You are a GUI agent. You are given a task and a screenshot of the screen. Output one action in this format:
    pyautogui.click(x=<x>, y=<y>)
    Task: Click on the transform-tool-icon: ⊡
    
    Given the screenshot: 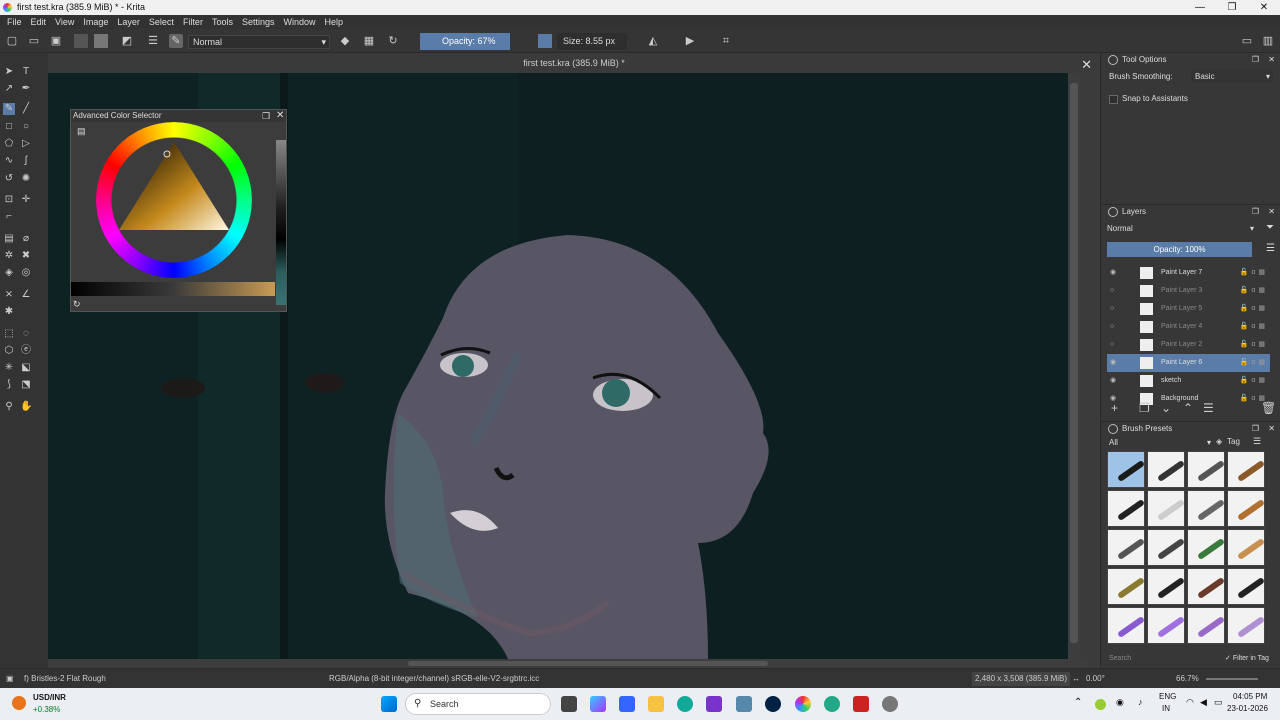 What is the action you would take?
    pyautogui.click(x=9, y=200)
    